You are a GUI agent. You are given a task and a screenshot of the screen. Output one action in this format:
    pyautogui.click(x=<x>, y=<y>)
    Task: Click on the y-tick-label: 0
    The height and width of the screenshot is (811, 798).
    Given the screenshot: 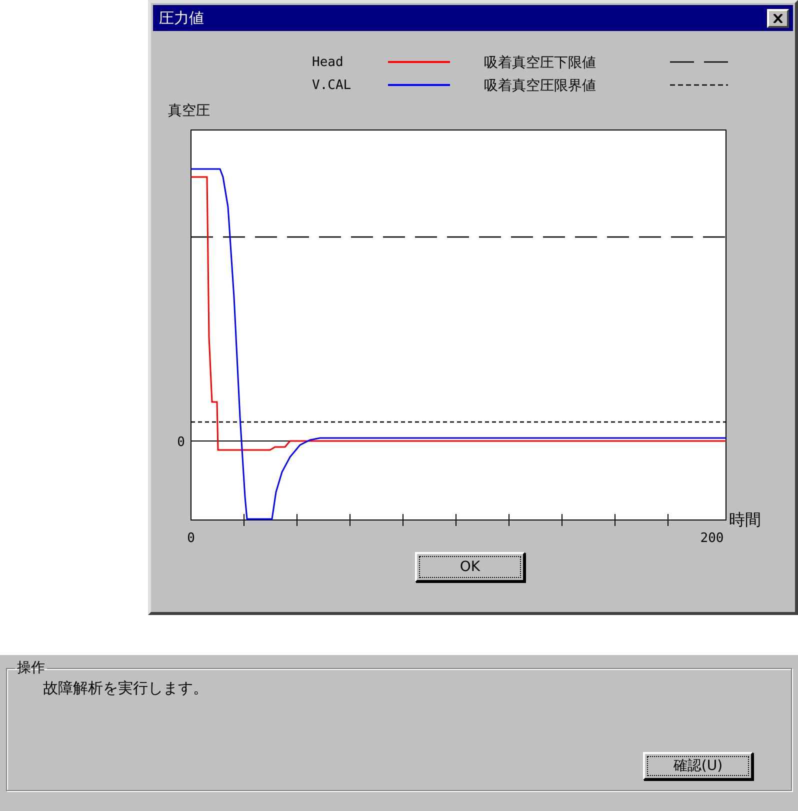 What is the action you would take?
    pyautogui.click(x=181, y=442)
    